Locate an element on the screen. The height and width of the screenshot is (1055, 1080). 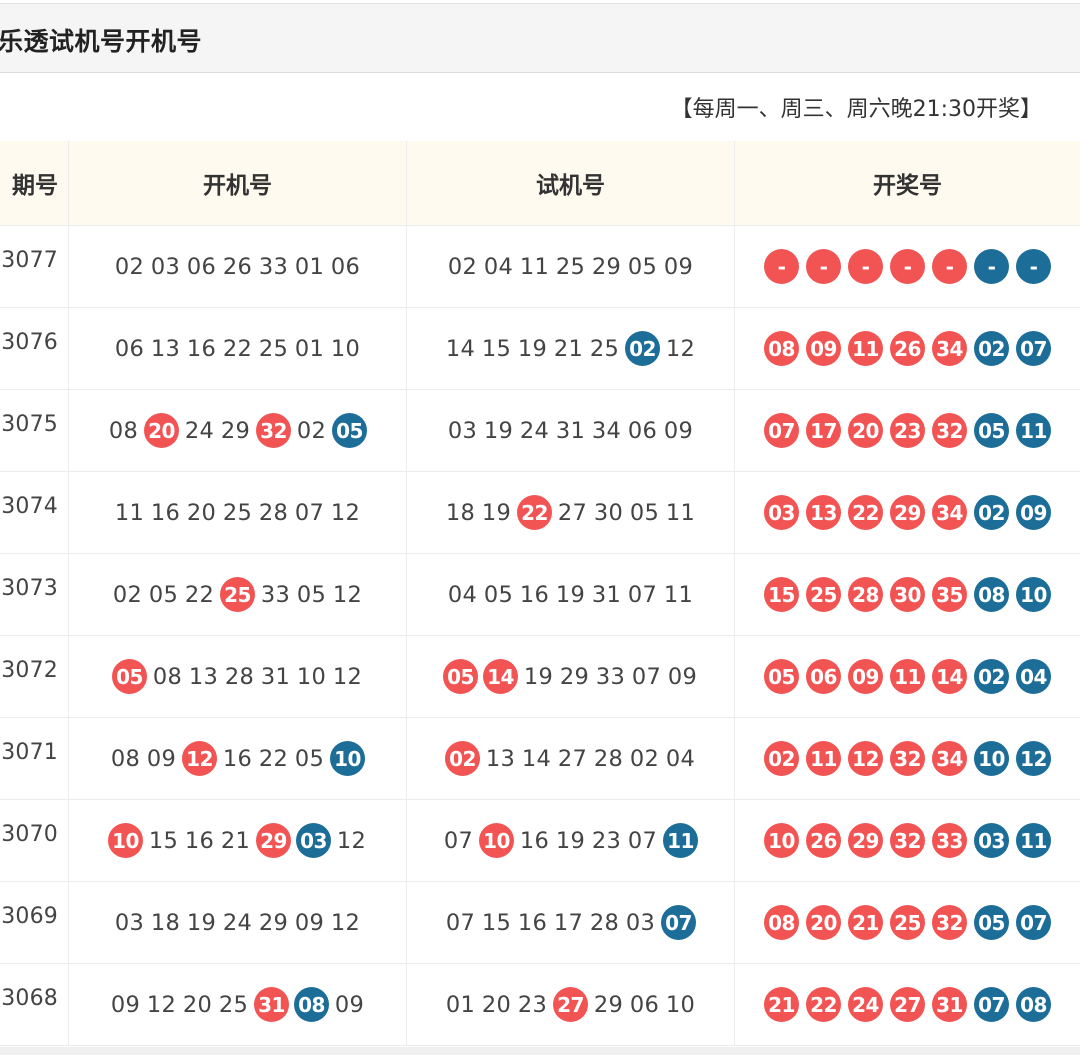
back-ball: 09 is located at coordinates (1033, 512).